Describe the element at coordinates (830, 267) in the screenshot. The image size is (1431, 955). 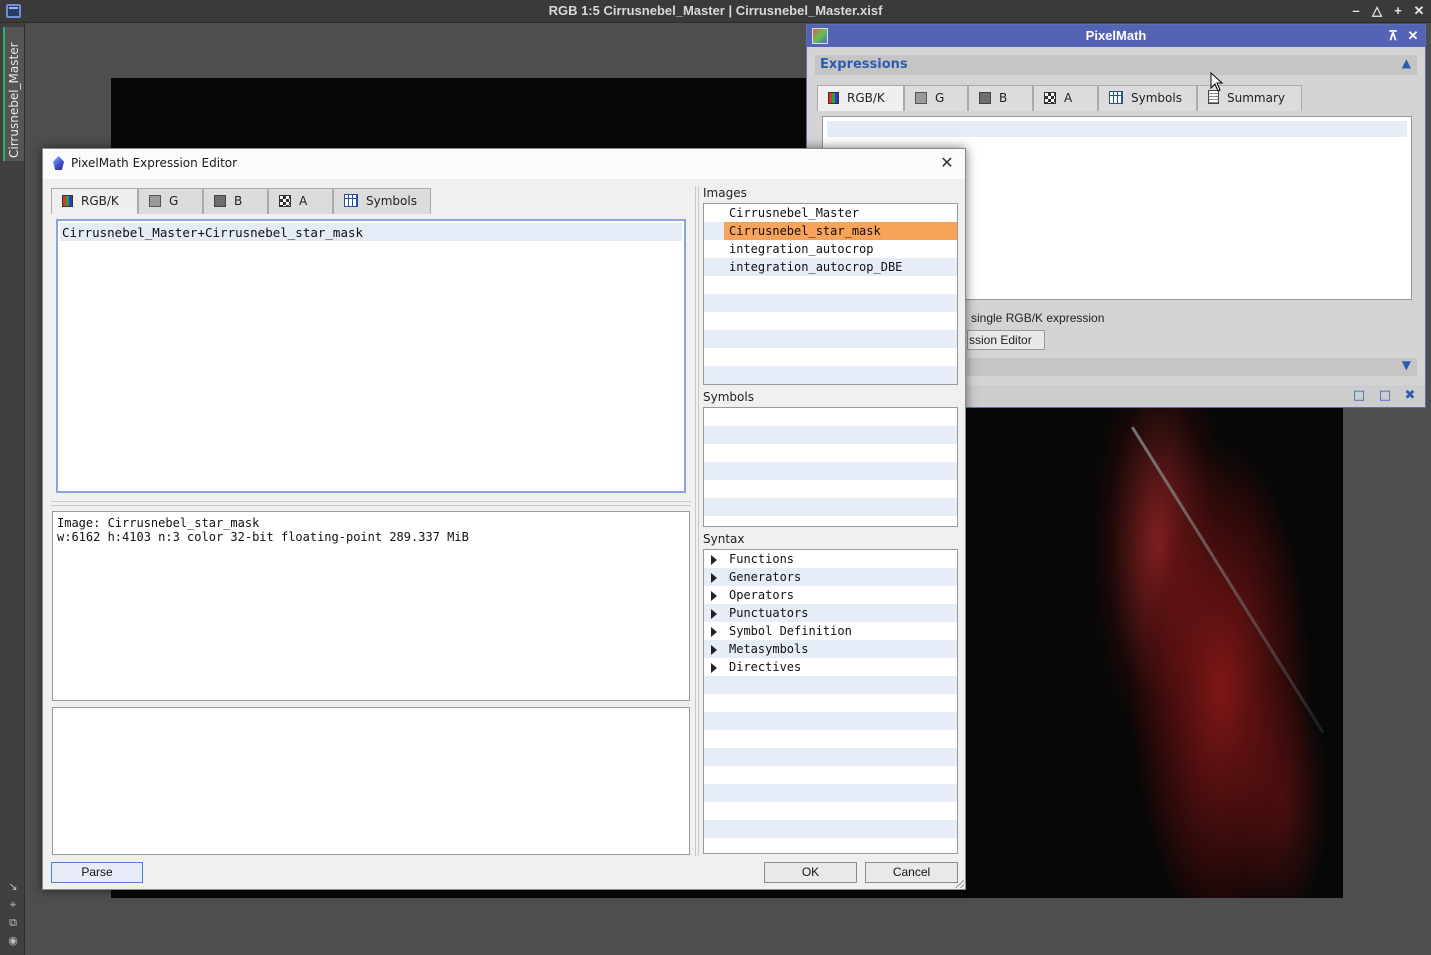
I see `list-item: integration_autocrop_DBE` at that location.